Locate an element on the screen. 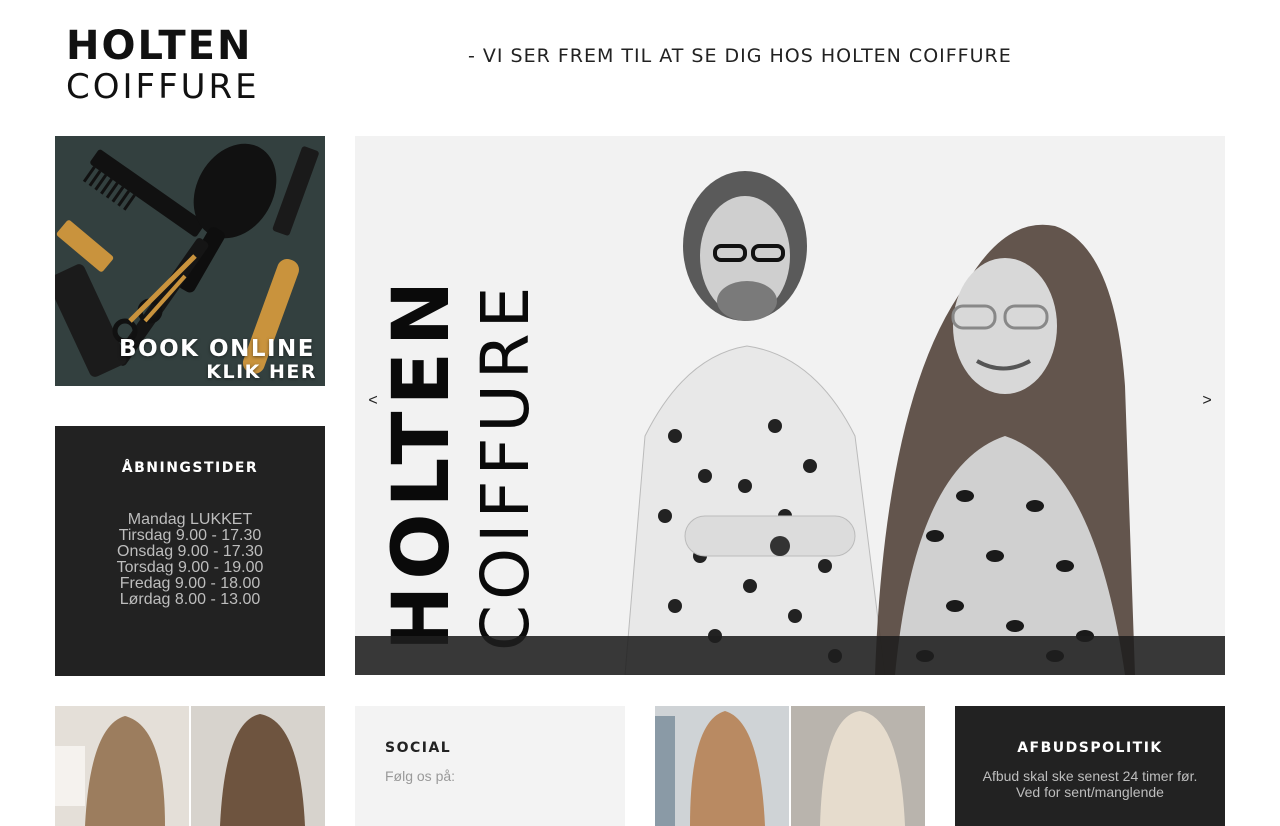  book-online-link: KLIK HER is located at coordinates (261, 372).